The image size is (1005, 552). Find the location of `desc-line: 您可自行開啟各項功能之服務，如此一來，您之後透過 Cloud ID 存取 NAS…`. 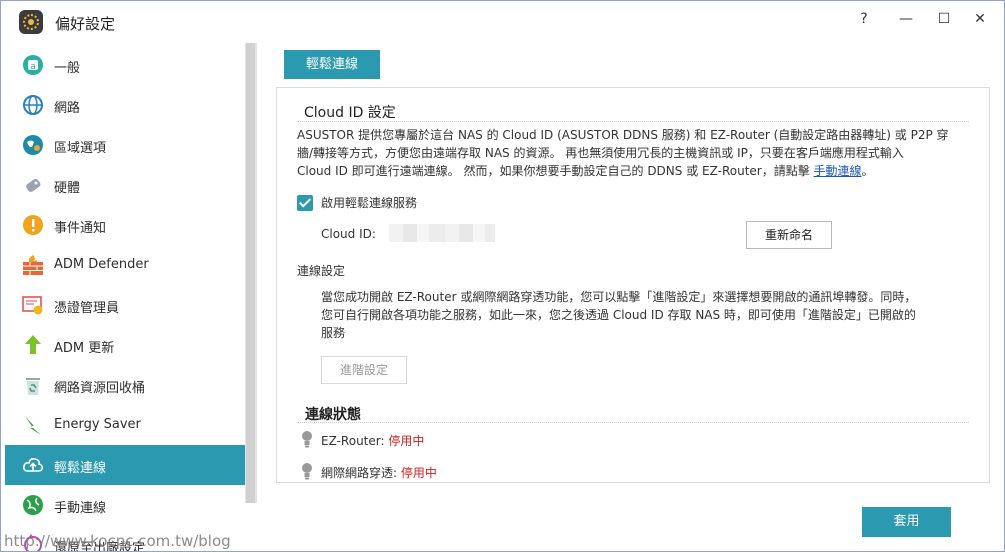

desc-line: 您可自行開啟各項功能之服務，如此一來，您之後透過 Cloud ID 存取 NAS… is located at coordinates (618, 315).